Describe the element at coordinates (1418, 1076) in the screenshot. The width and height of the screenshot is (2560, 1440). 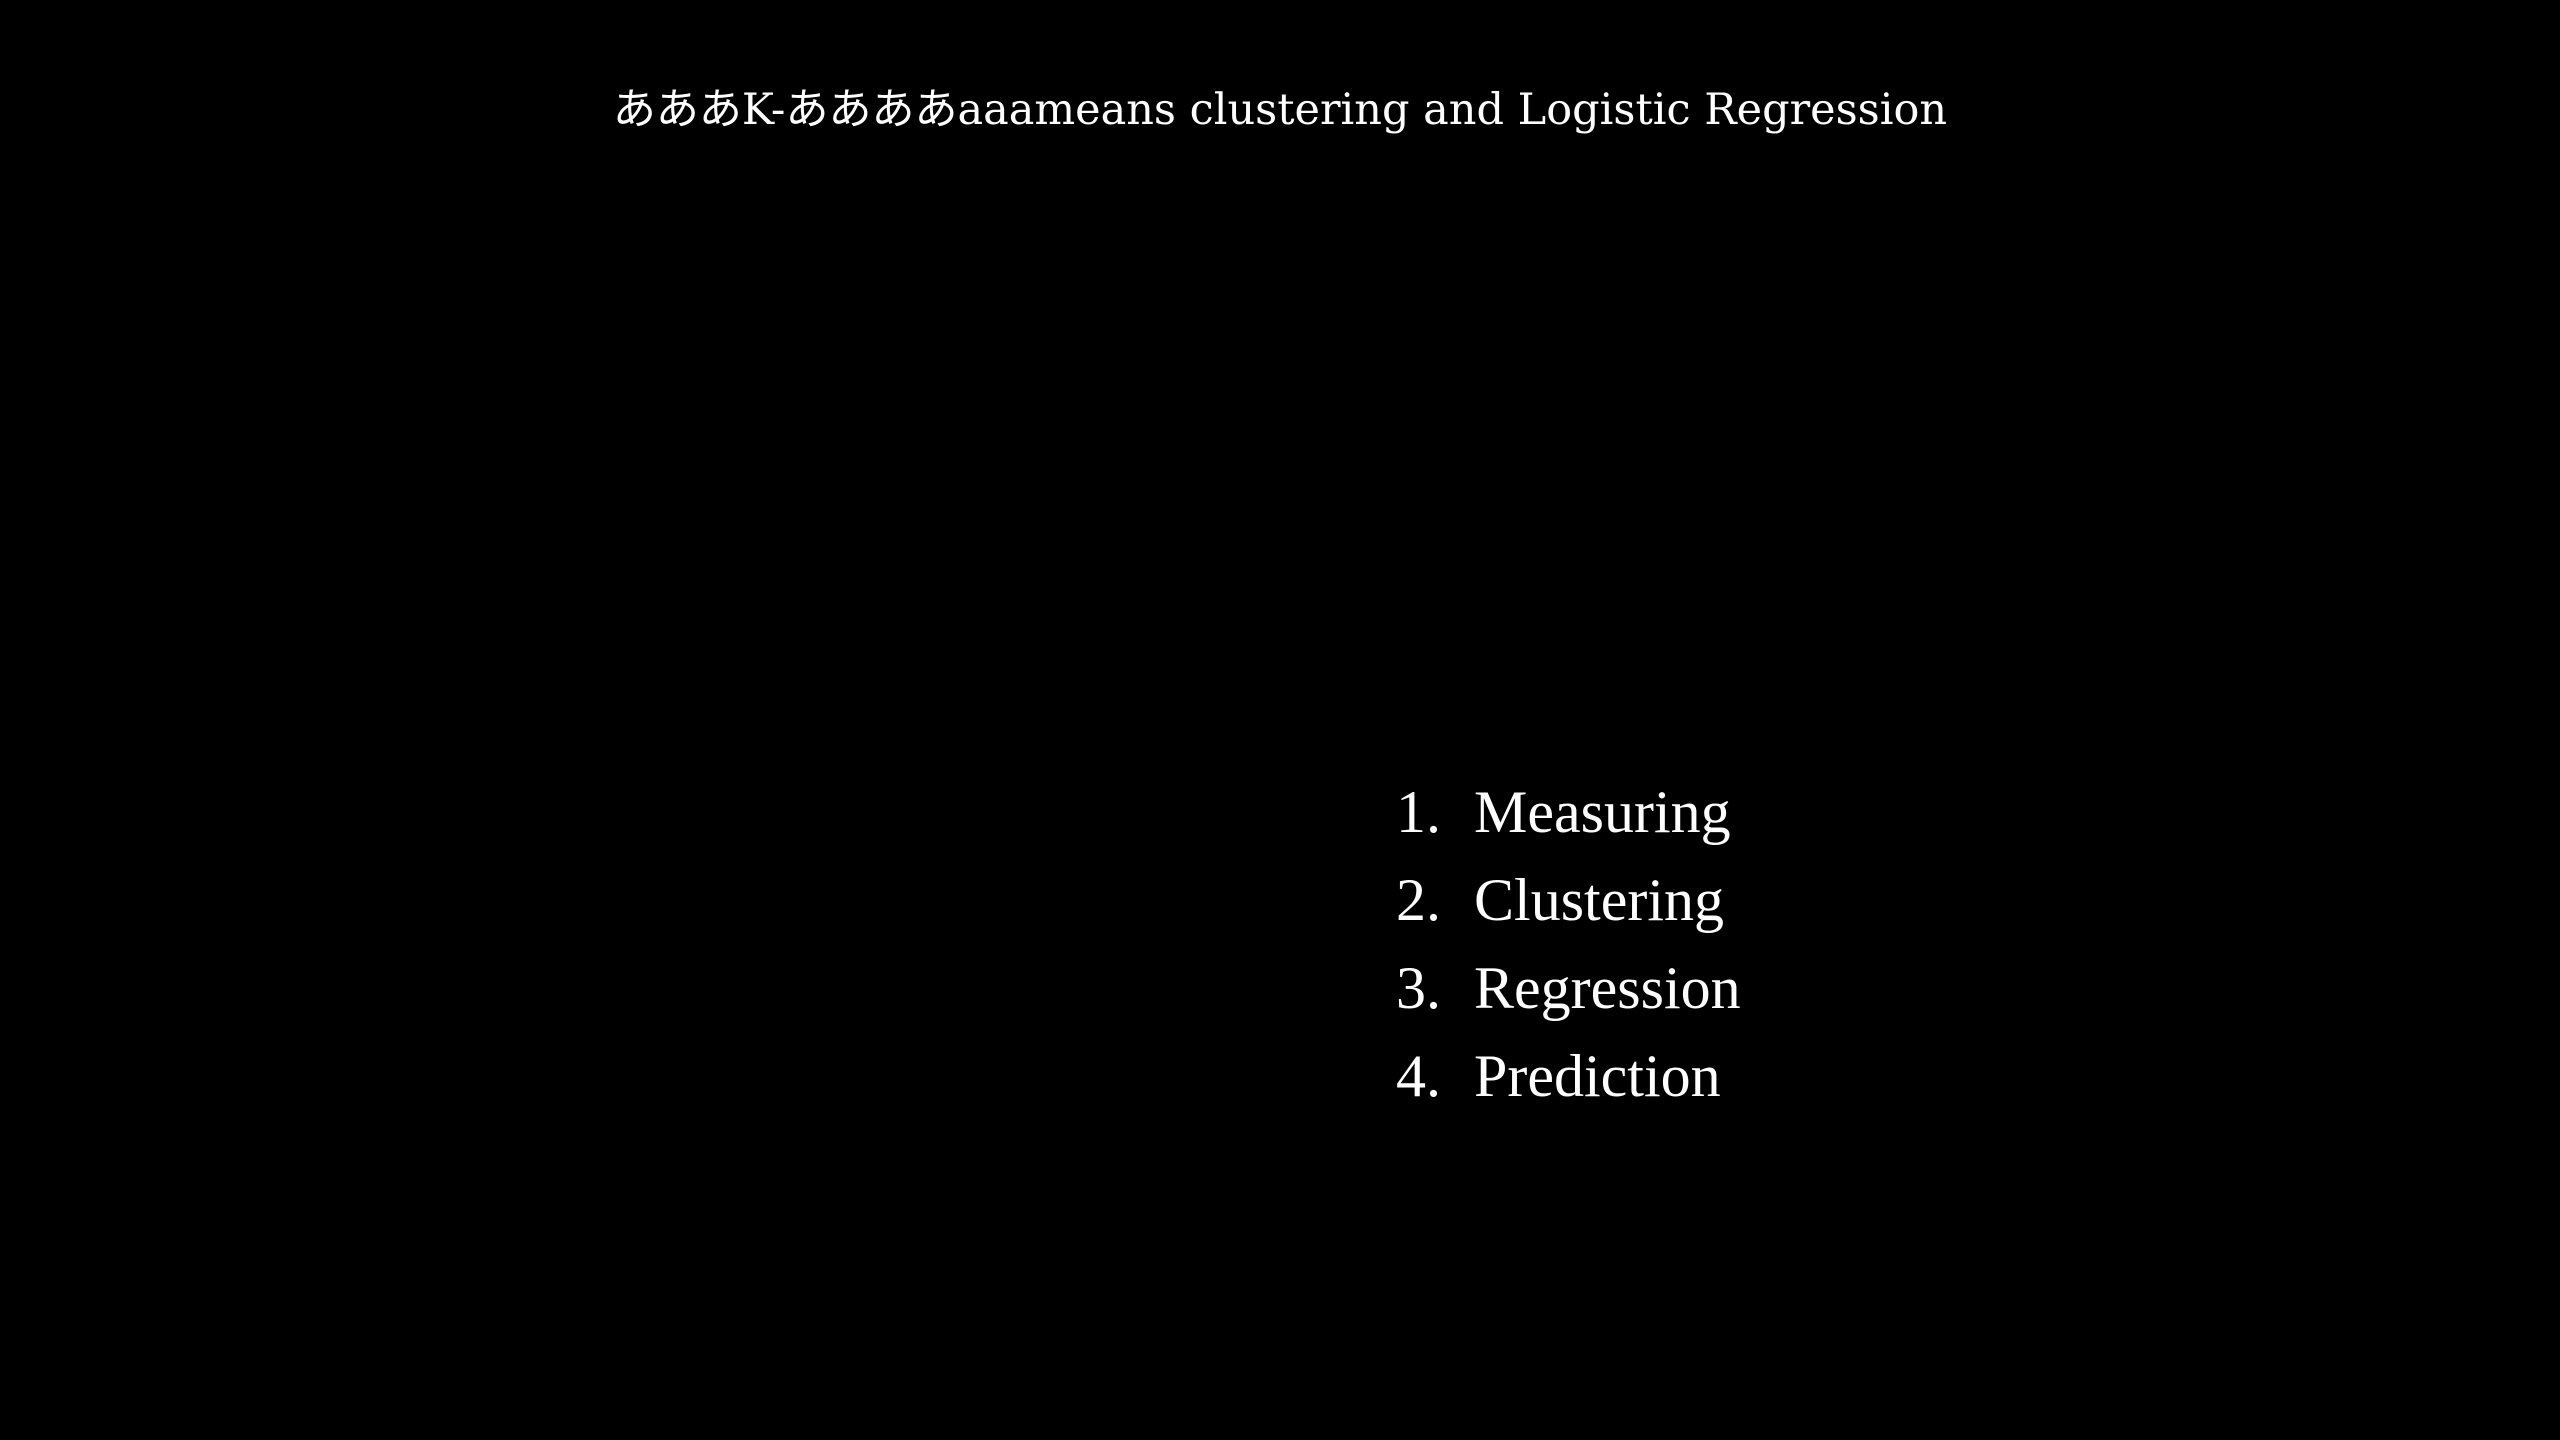
I see `agenda-item-number: 4.` at that location.